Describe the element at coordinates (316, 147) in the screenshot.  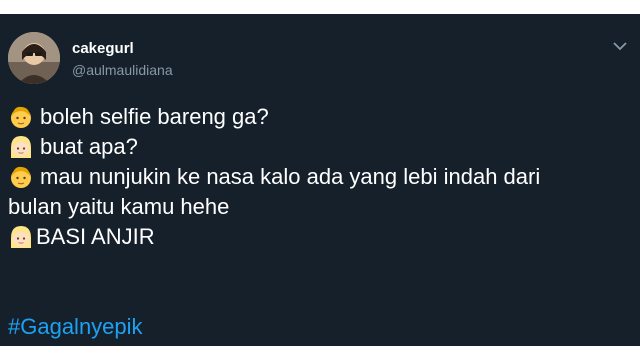
I see `tweet-line: buat apa?` at that location.